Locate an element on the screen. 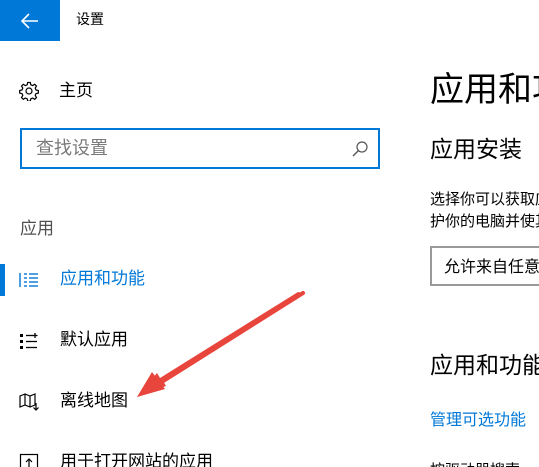 Image resolution: width=539 pixels, height=467 pixels. sidebar-item-apps-features: 应用和功能 is located at coordinates (200, 280).